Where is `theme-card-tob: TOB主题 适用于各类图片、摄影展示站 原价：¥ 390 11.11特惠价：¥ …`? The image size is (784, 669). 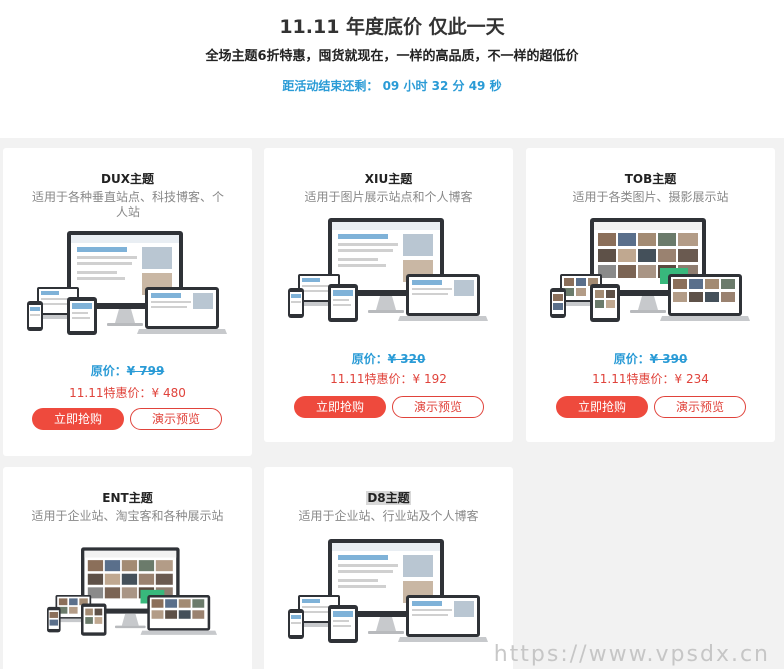
theme-card-tob: TOB主题 适用于各类图片、摄影展示站 原价：¥ 390 11.11特惠价：¥ … is located at coordinates (650, 295).